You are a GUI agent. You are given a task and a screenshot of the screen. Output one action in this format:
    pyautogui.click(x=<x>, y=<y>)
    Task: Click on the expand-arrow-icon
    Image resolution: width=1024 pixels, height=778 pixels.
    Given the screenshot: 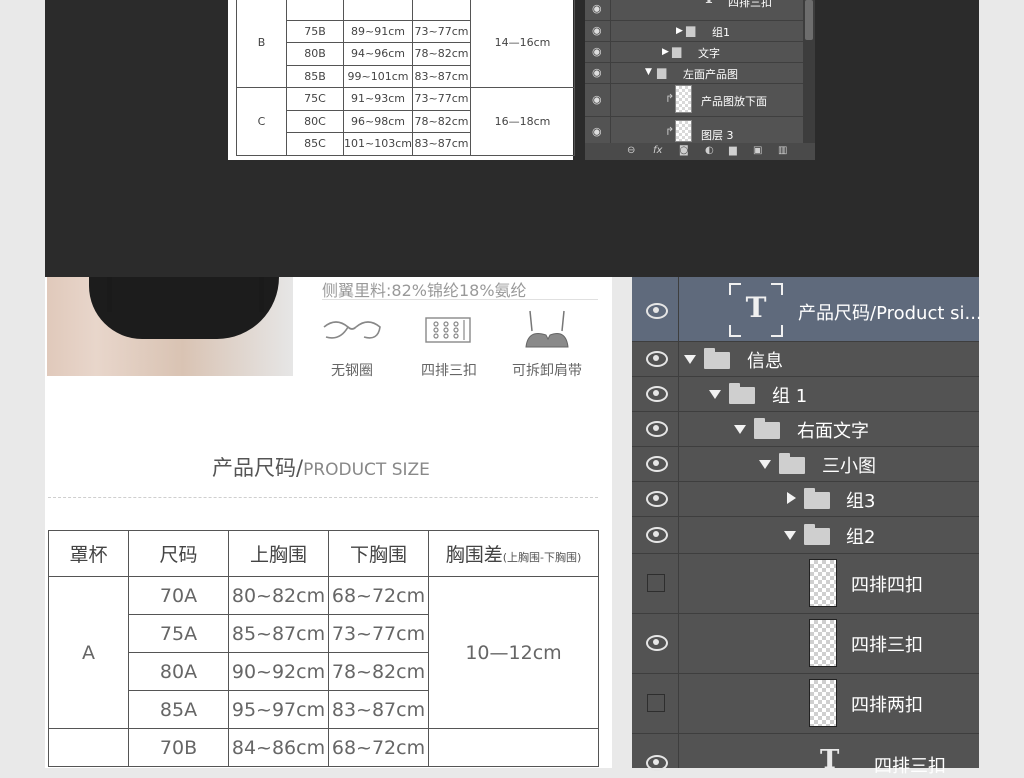 What is the action you would take?
    pyautogui.click(x=791, y=498)
    